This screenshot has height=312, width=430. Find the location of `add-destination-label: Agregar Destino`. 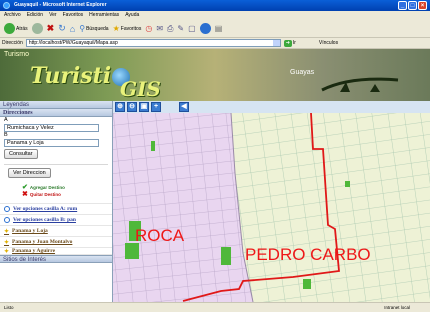

add-destination-label: Agregar Destino is located at coordinates (47, 187).